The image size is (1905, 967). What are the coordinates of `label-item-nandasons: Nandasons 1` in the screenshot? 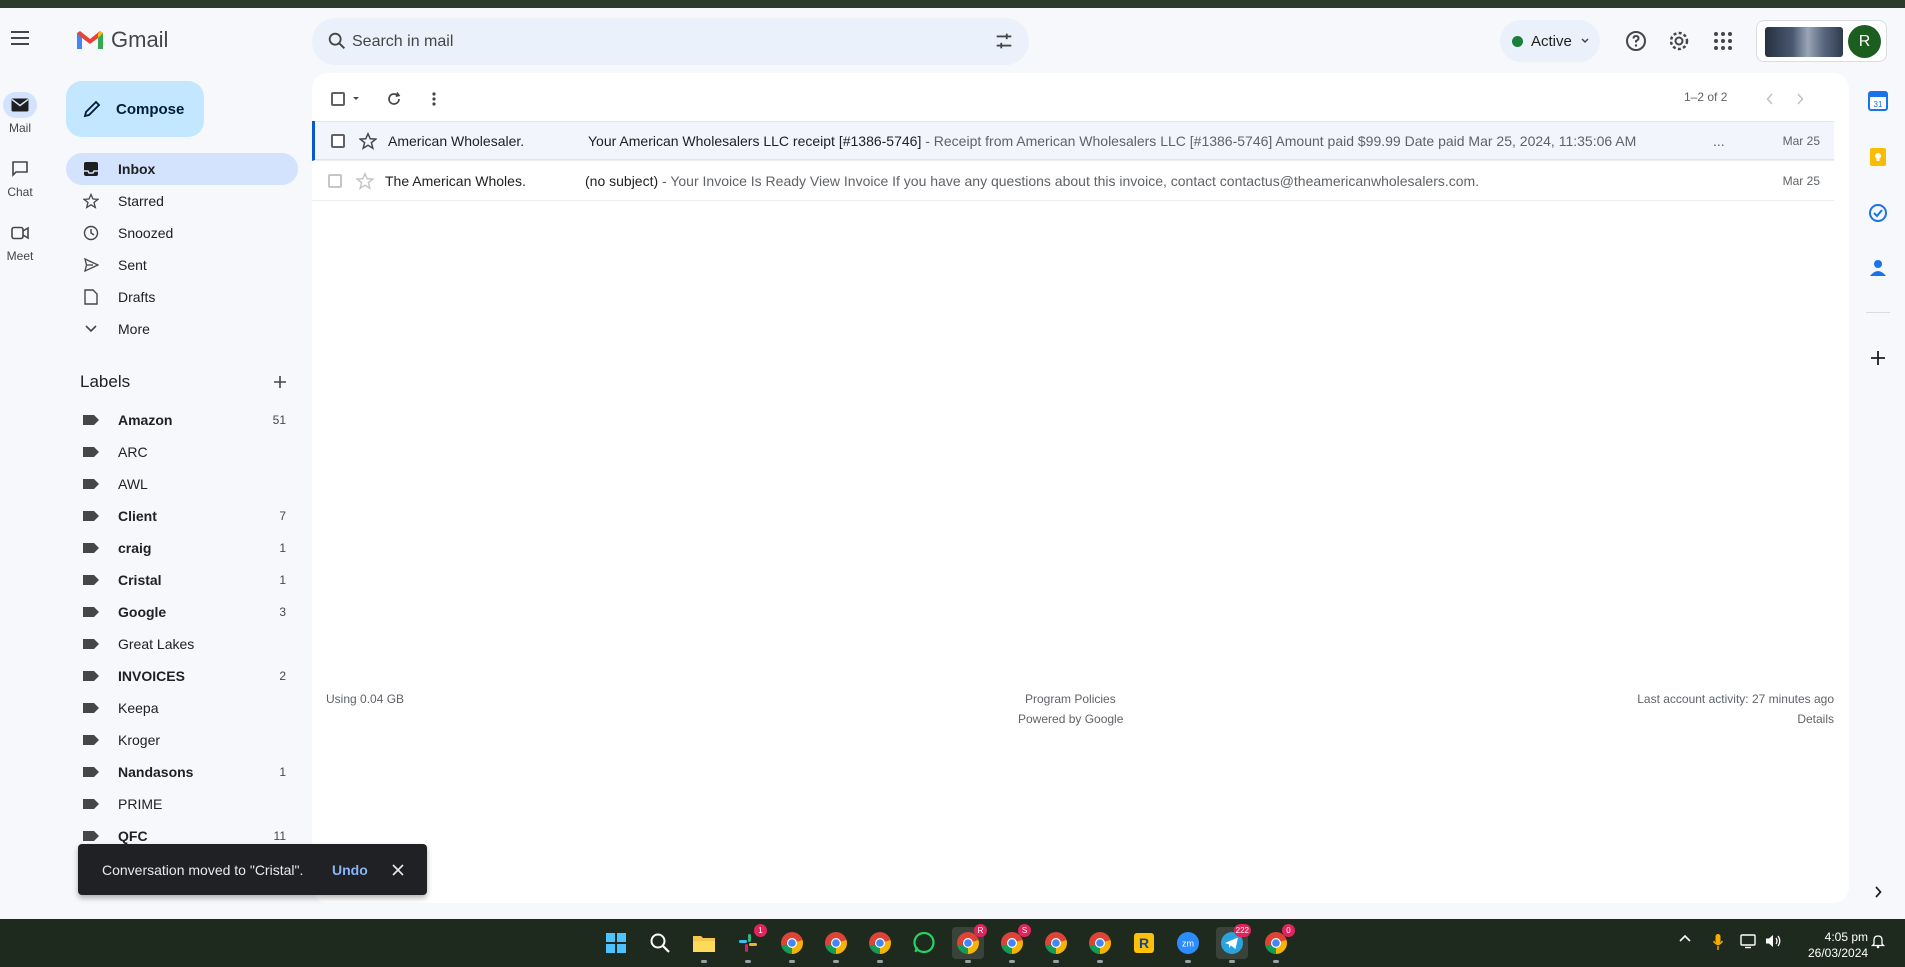 It's located at (182, 772).